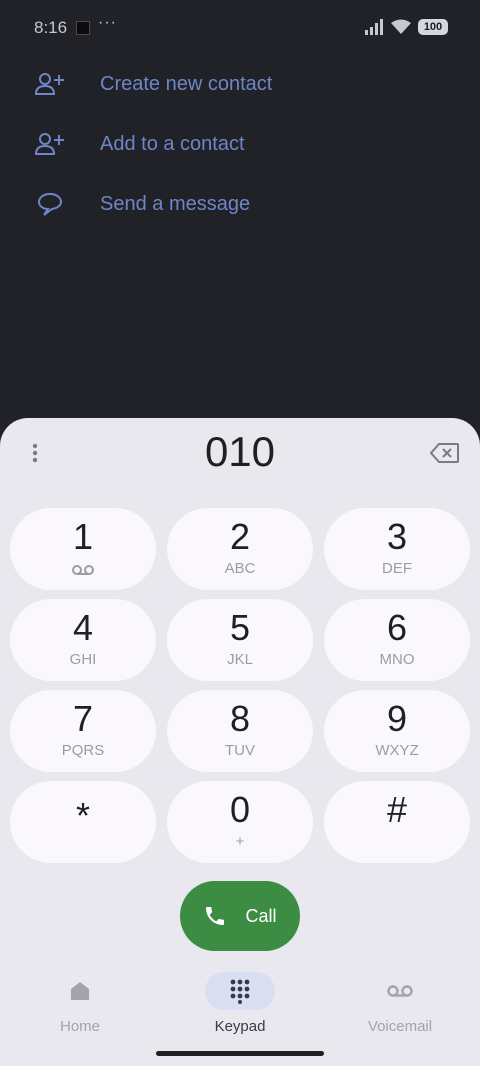 This screenshot has height=1066, width=480. I want to click on status-time: 8:16, so click(51, 27).